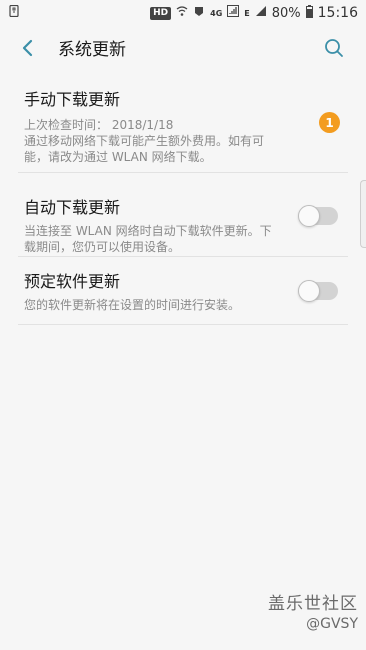 The image size is (366, 650). Describe the element at coordinates (72, 207) in the screenshot. I see `item-title: 自动下载更新` at that location.